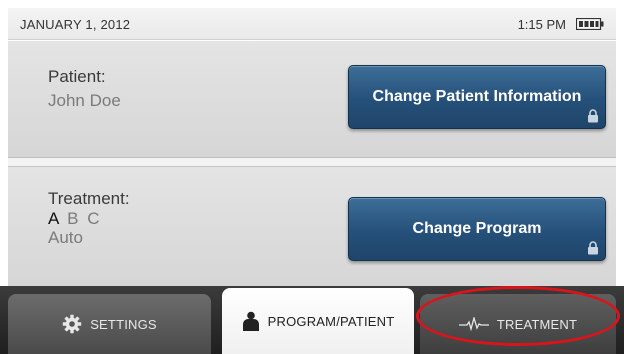  Describe the element at coordinates (123, 324) in the screenshot. I see `tab-settings-label: SETTINGS` at that location.